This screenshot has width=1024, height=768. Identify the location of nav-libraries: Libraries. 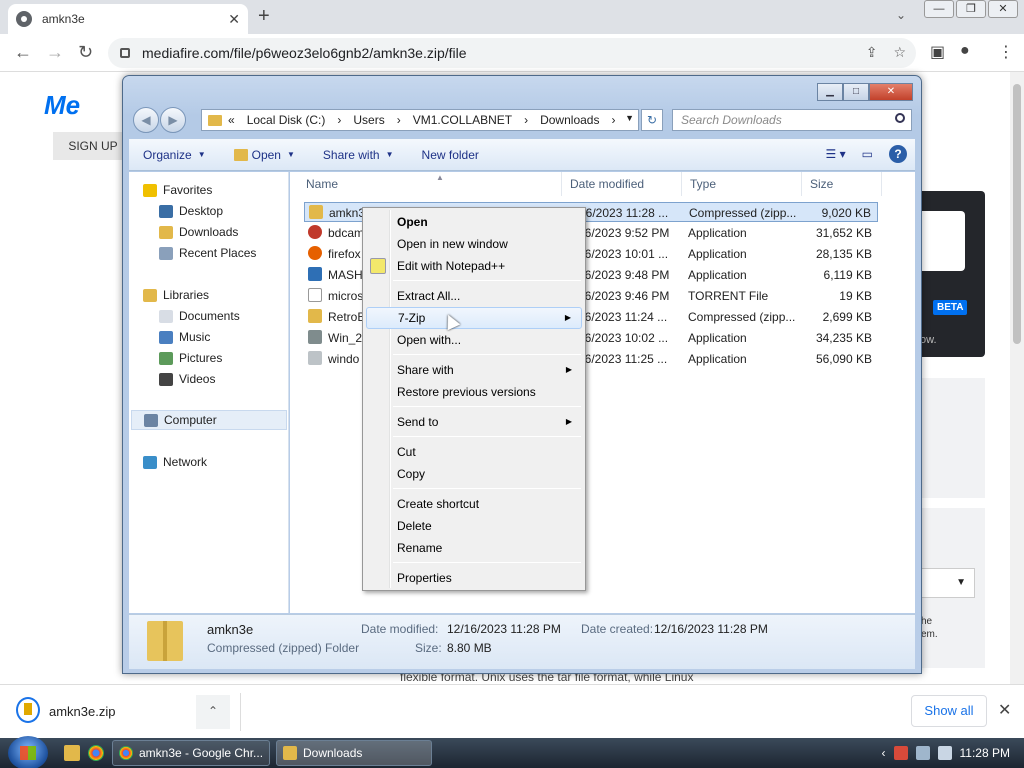
(176, 295).